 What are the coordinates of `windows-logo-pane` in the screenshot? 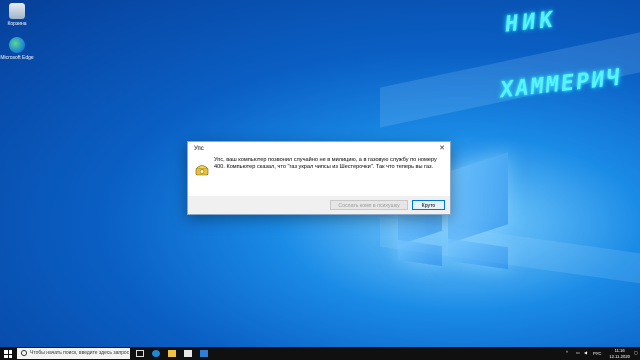 It's located at (478, 198).